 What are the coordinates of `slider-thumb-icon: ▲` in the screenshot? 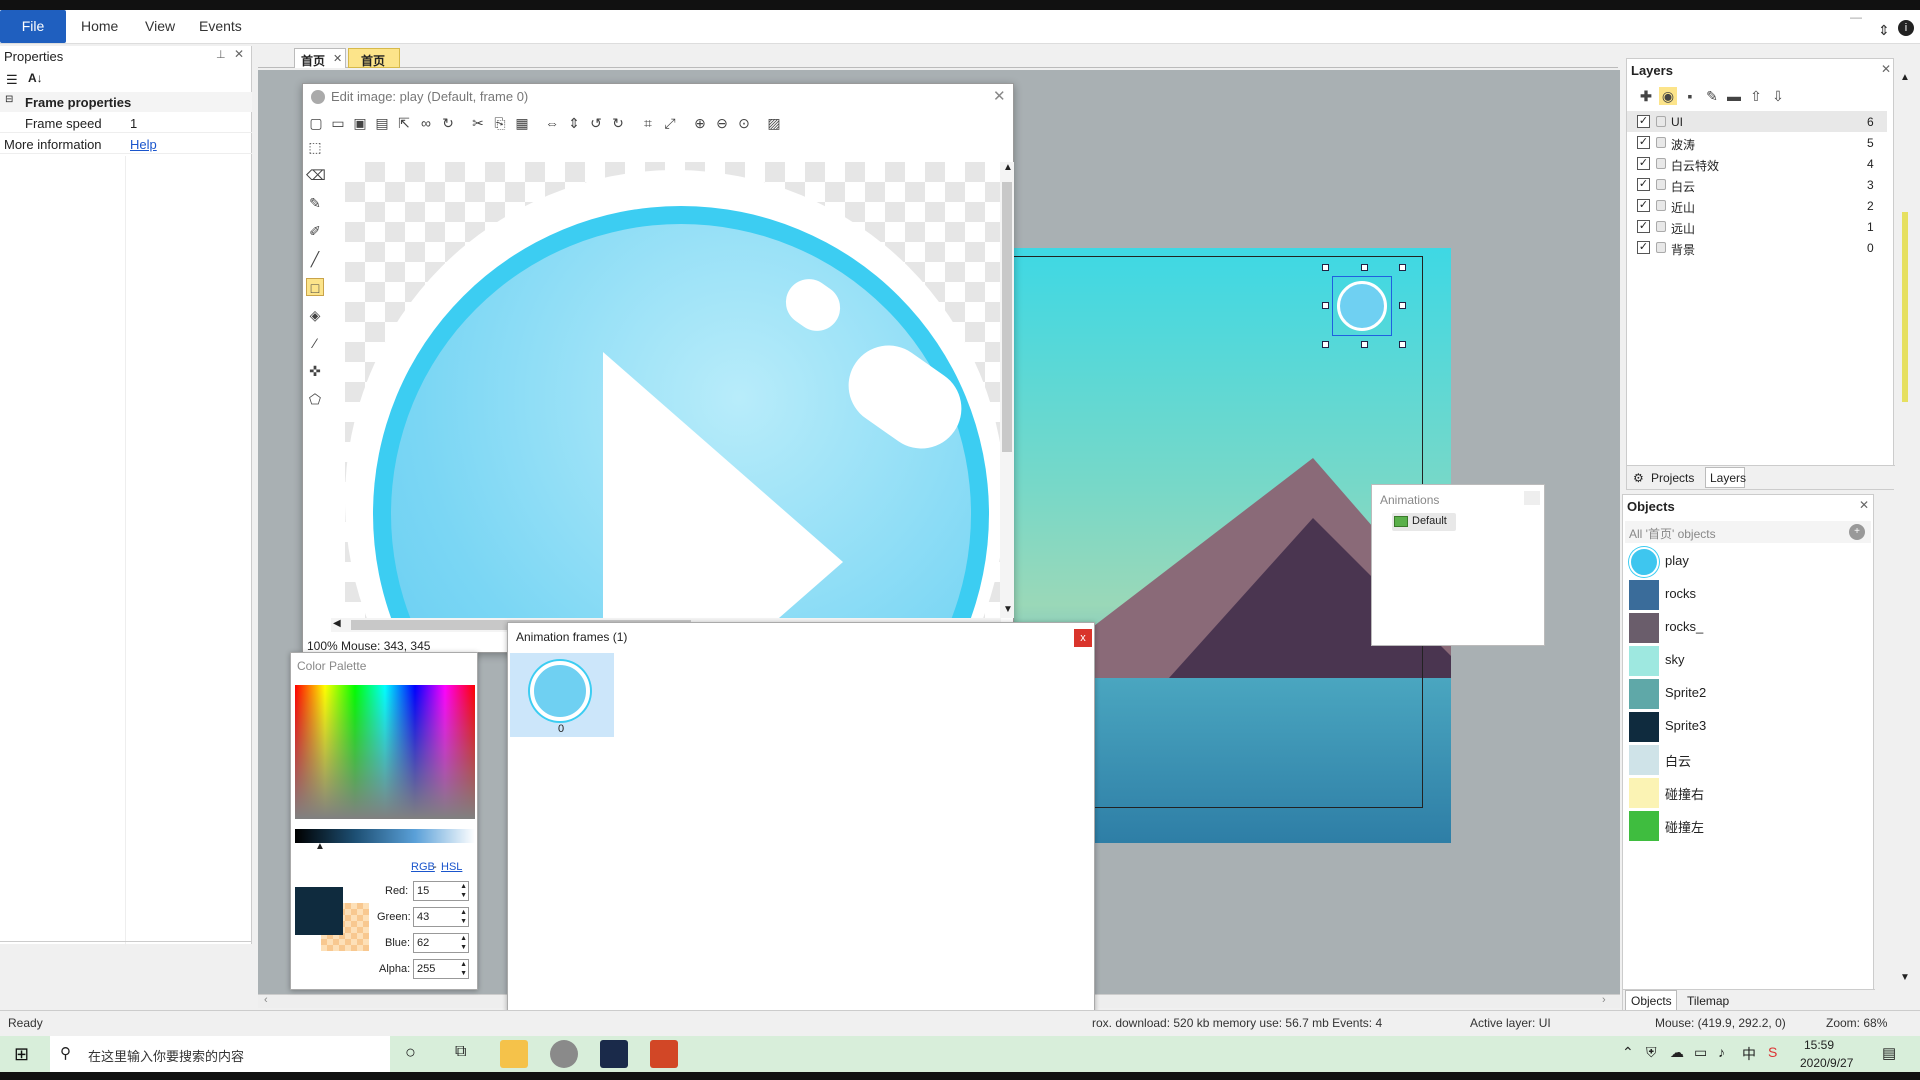 It's located at (320, 846).